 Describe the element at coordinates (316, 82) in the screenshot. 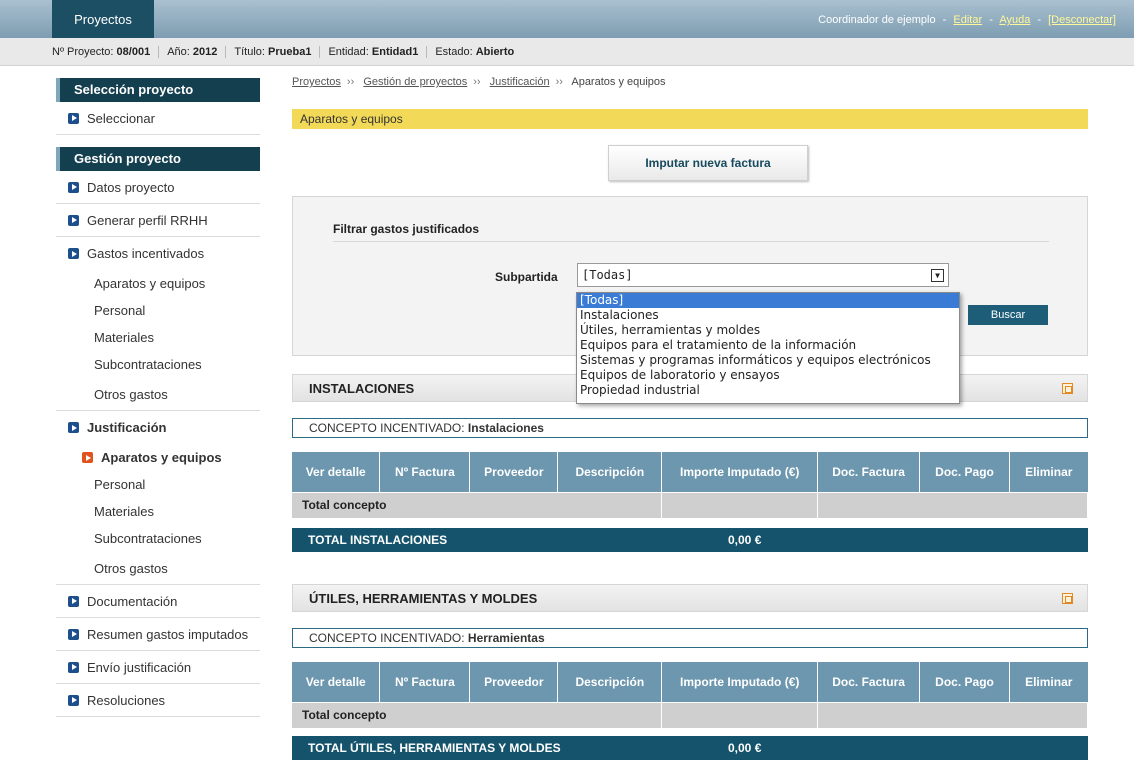

I see `breadcrumb-proyectos: Proyectos` at that location.